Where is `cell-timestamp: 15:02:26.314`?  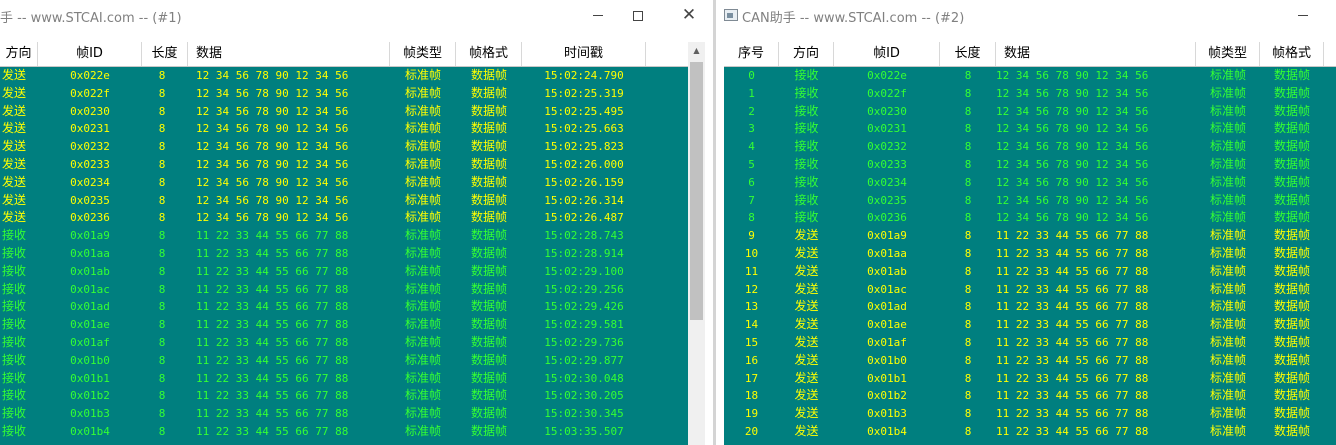
cell-timestamp: 15:02:26.314 is located at coordinates (584, 200).